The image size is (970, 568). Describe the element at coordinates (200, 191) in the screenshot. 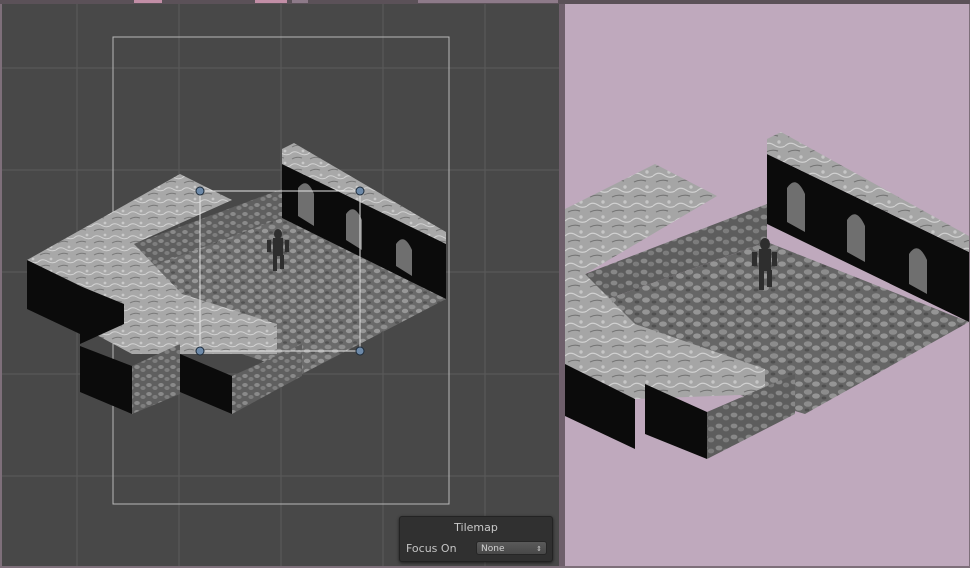

I see `gizmo-handle-top-left` at that location.